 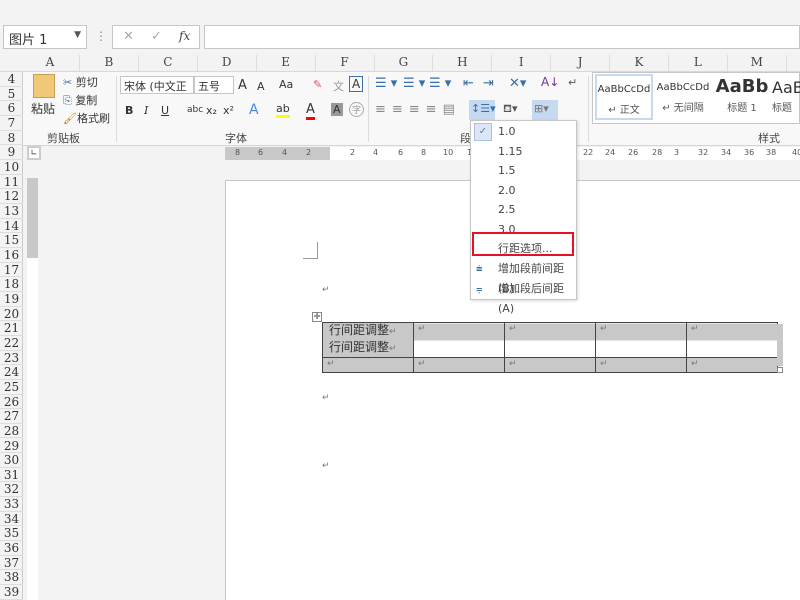 What do you see at coordinates (345, 63) in the screenshot?
I see `column-header: F` at bounding box center [345, 63].